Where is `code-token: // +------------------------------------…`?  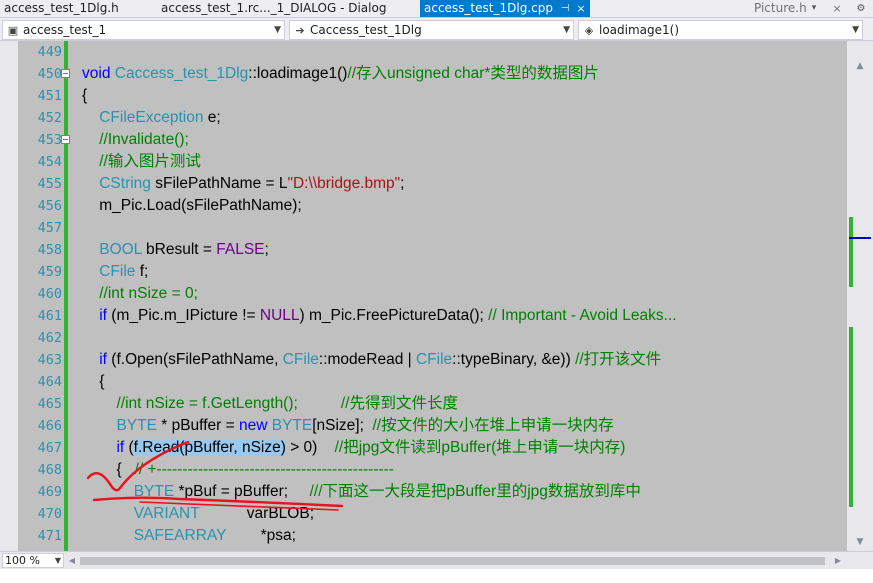 code-token: // +------------------------------------… is located at coordinates (264, 469).